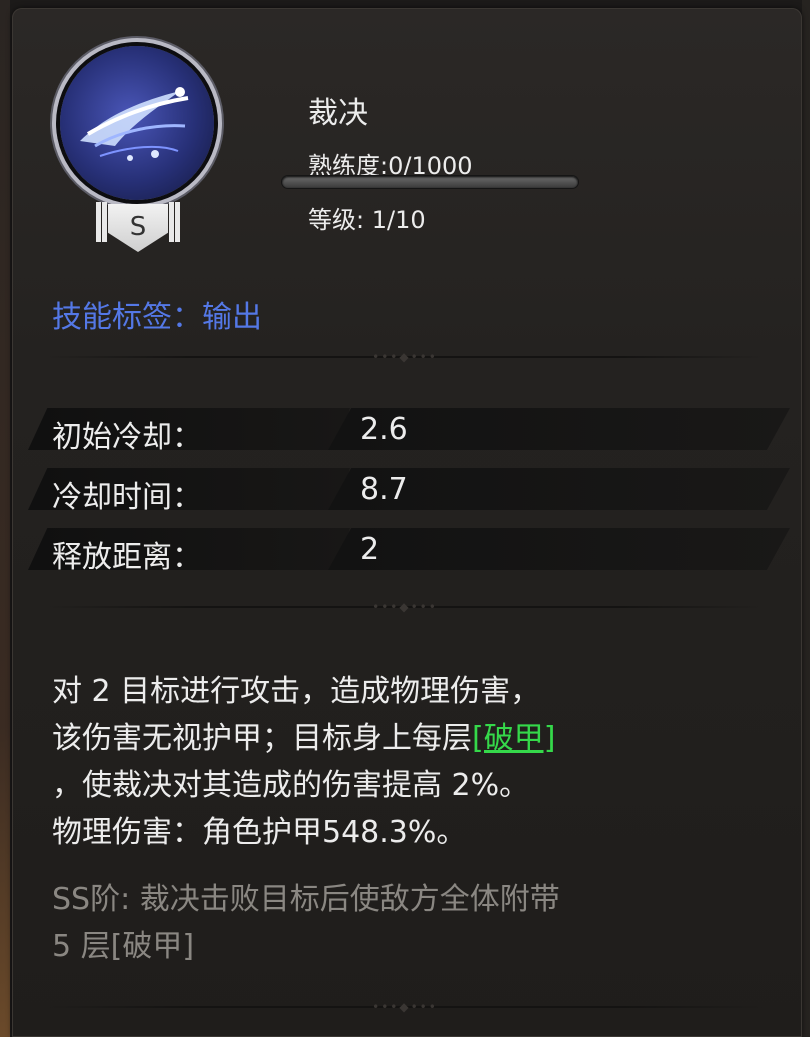  Describe the element at coordinates (291, 785) in the screenshot. I see `description-line: ，使裁决对其造成的伤害提高 2%。` at that location.